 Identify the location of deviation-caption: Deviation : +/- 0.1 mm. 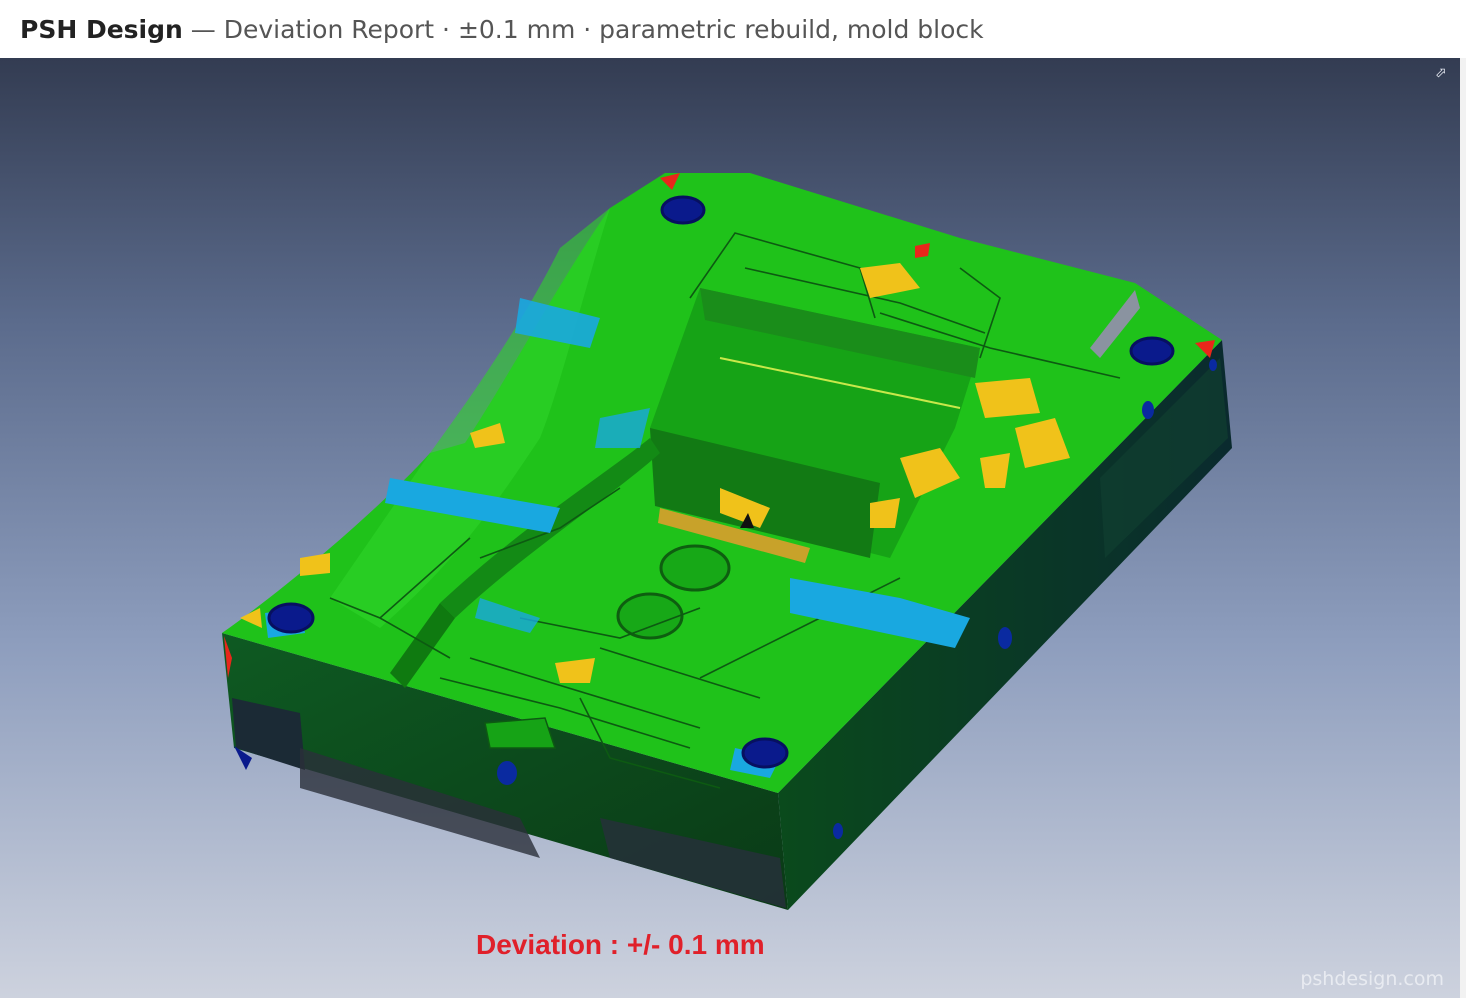
(620, 944).